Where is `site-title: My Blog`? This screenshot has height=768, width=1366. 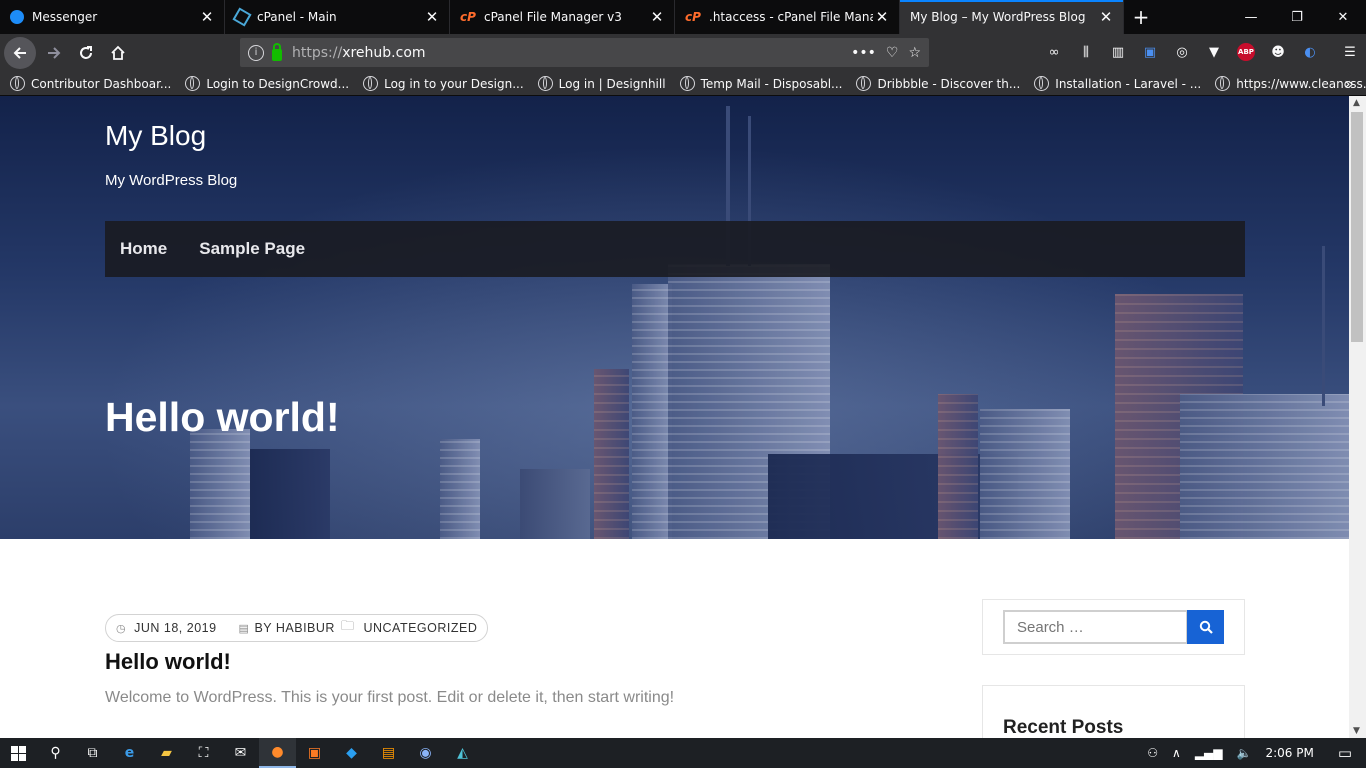
site-title: My Blog is located at coordinates (155, 136).